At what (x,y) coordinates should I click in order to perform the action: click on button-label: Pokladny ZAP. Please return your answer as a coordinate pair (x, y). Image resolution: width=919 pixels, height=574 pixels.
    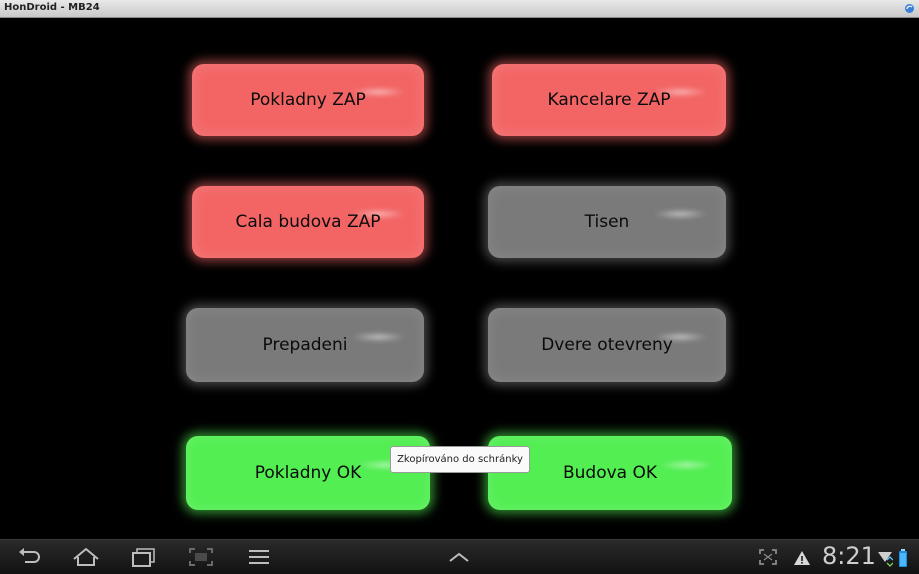
    Looking at the image, I should click on (308, 100).